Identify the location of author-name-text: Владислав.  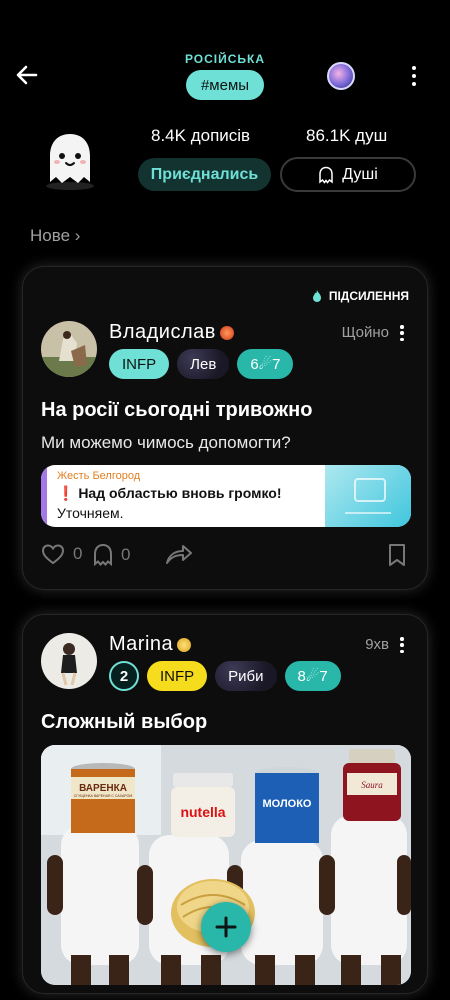
(162, 332).